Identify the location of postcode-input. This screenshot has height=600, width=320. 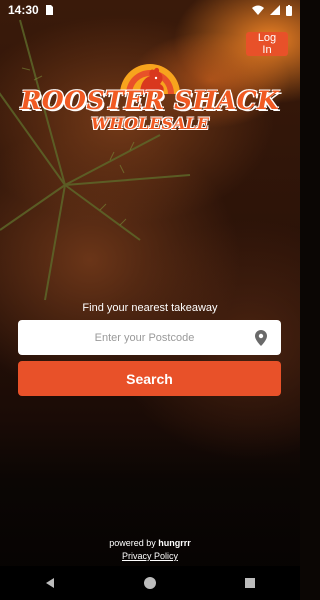
(133, 337).